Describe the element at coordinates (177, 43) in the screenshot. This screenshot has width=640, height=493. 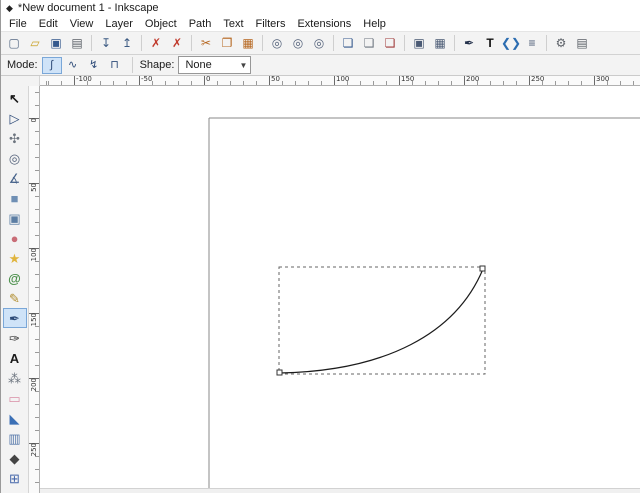
I see `redo-button: ✗` at that location.